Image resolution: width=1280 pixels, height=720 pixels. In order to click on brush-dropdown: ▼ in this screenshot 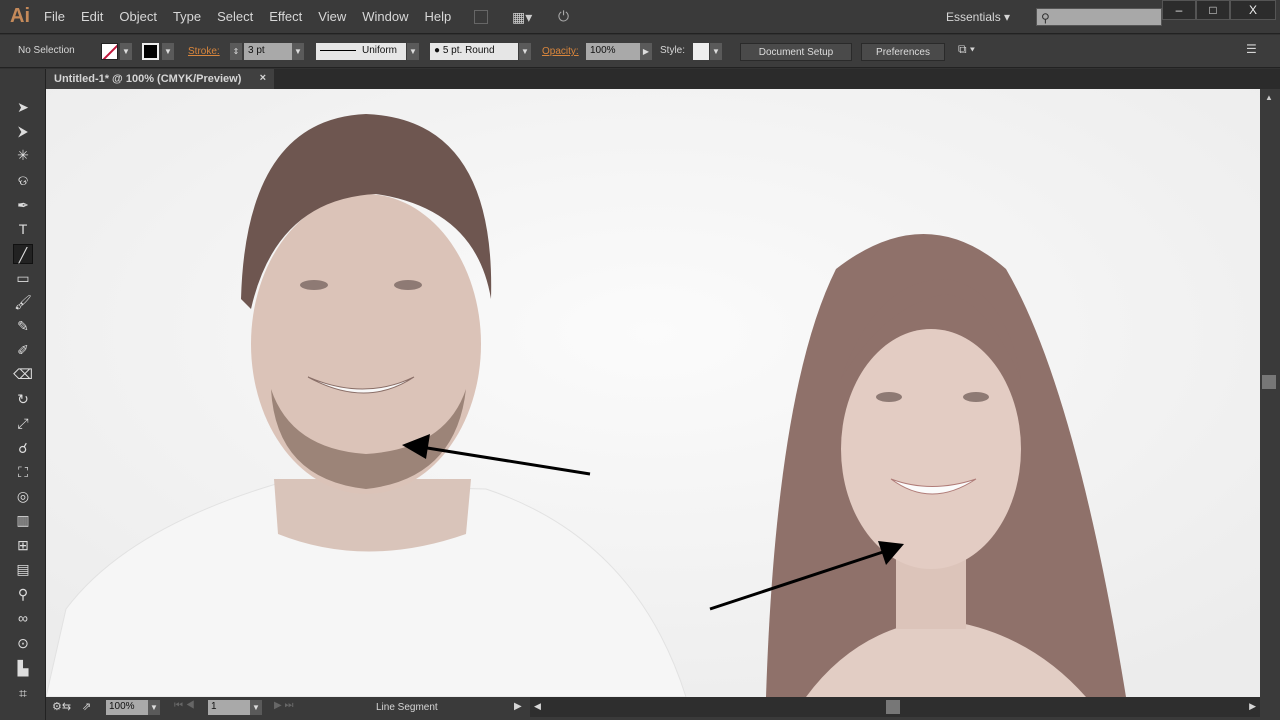, I will do `click(525, 51)`.